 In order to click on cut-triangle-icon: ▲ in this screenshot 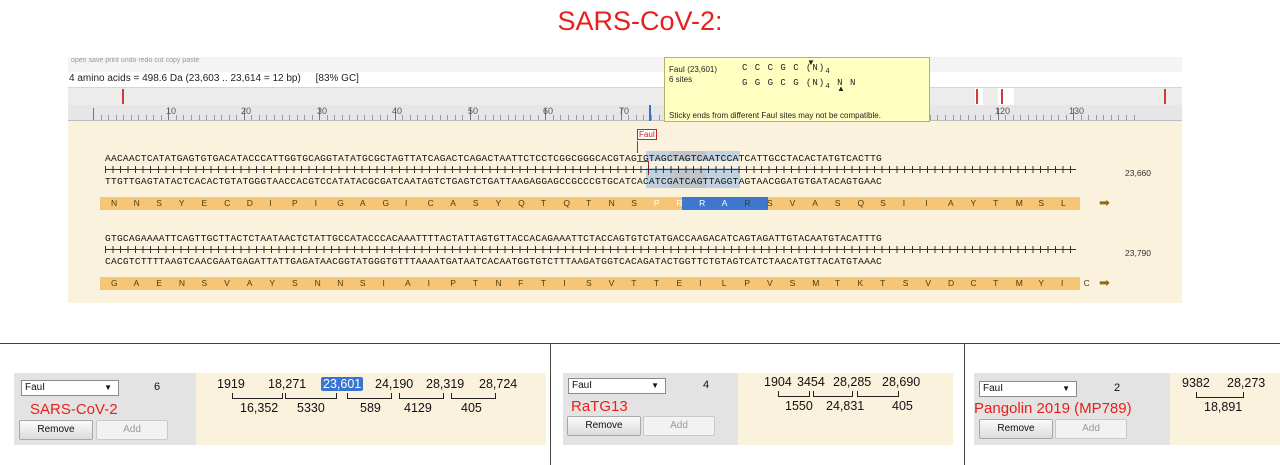, I will do `click(841, 88)`.